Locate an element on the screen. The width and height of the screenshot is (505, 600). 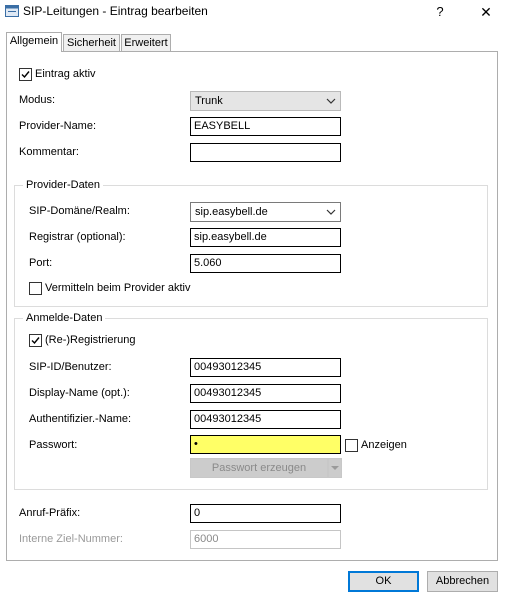
tab-erweitert: Erweitert is located at coordinates (146, 42).